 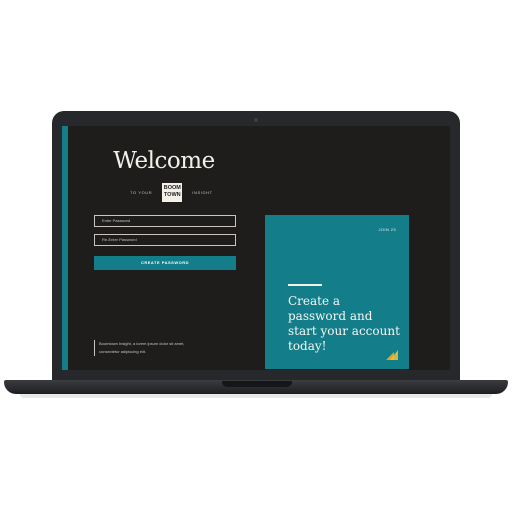 What do you see at coordinates (257, 384) in the screenshot?
I see `laptop-notch` at bounding box center [257, 384].